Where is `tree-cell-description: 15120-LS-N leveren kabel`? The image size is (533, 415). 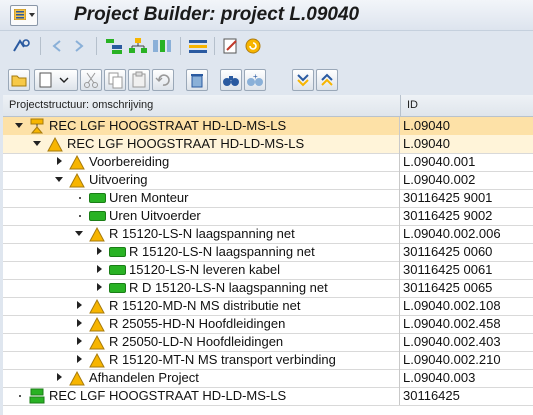 tree-cell-description: 15120-LS-N leveren kabel is located at coordinates (201, 270).